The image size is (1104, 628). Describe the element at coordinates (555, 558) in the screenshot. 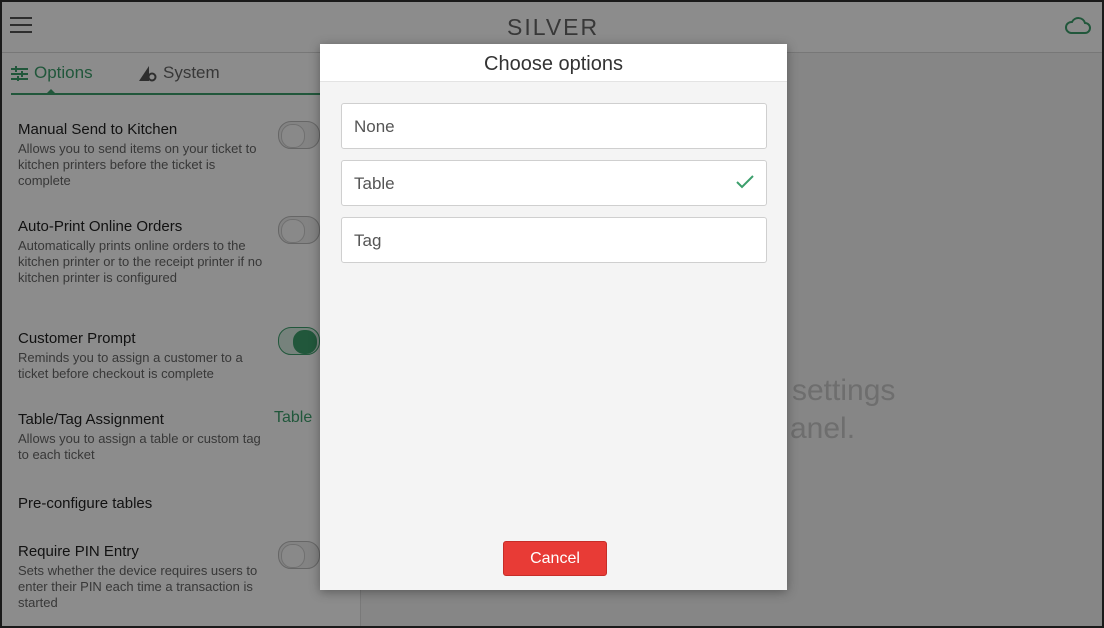

I see `cancel-button: Cancel` at that location.